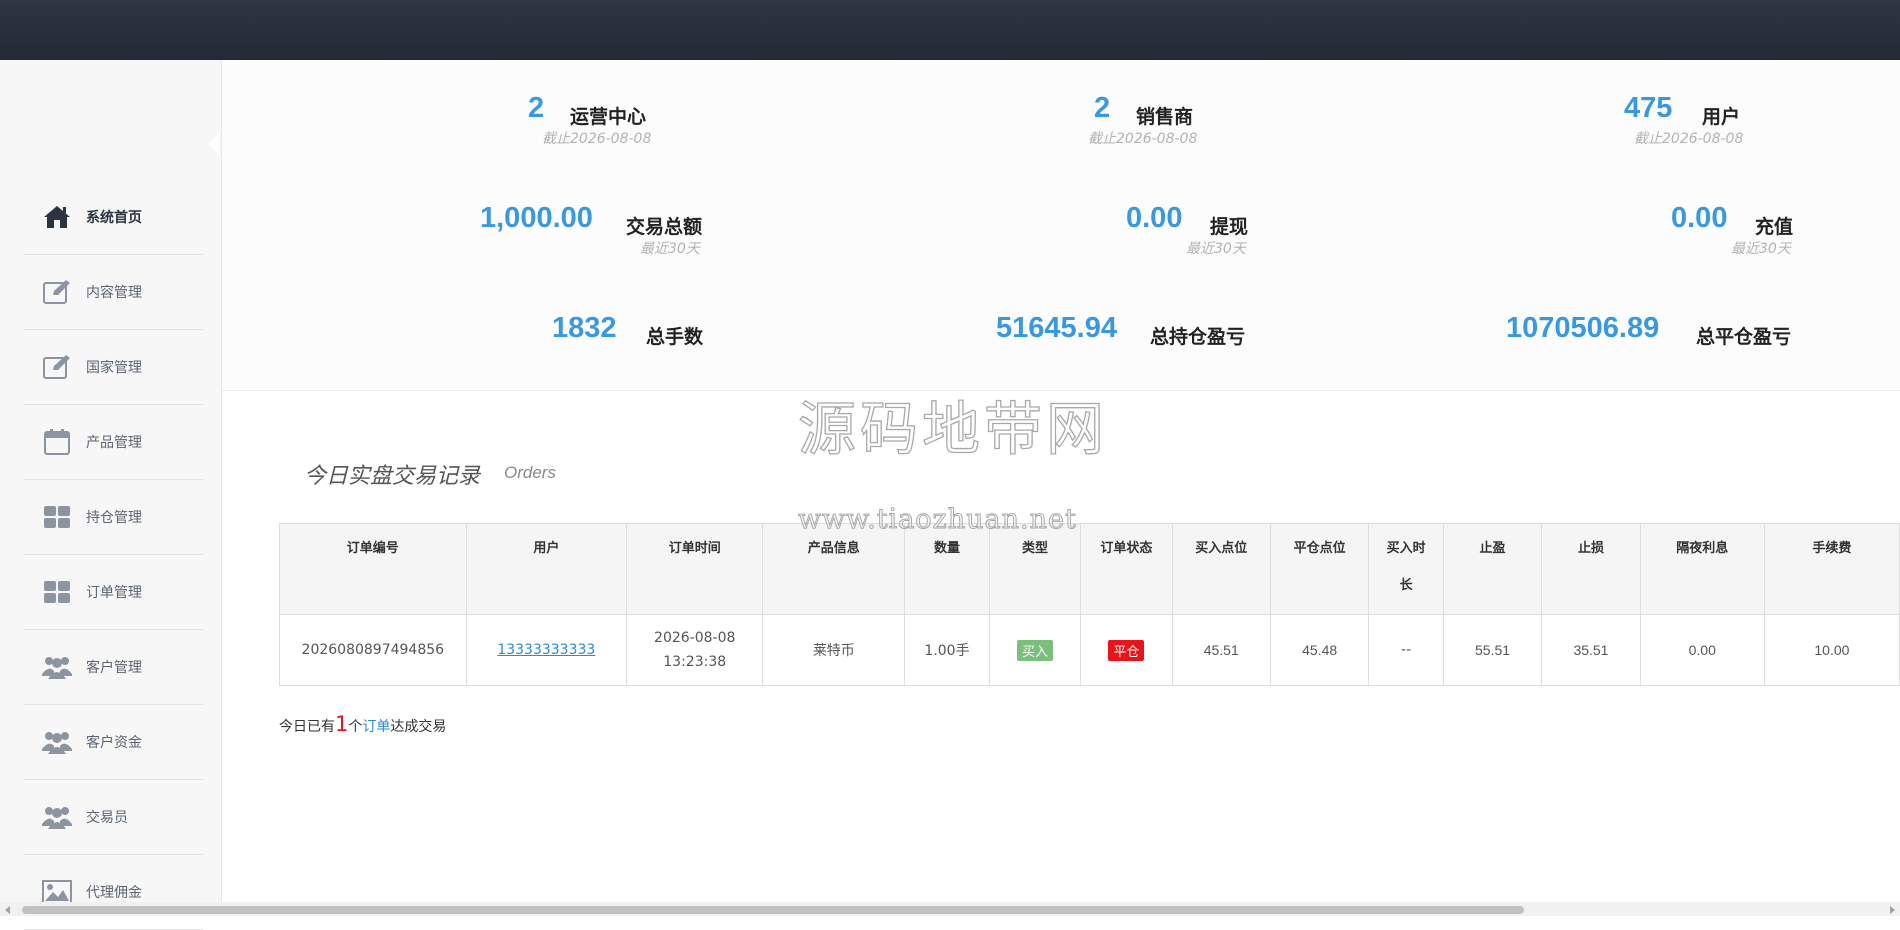 The width and height of the screenshot is (1900, 930). Describe the element at coordinates (695, 650) in the screenshot. I see `cell-time: 2026-08-08 13:23:38` at that location.